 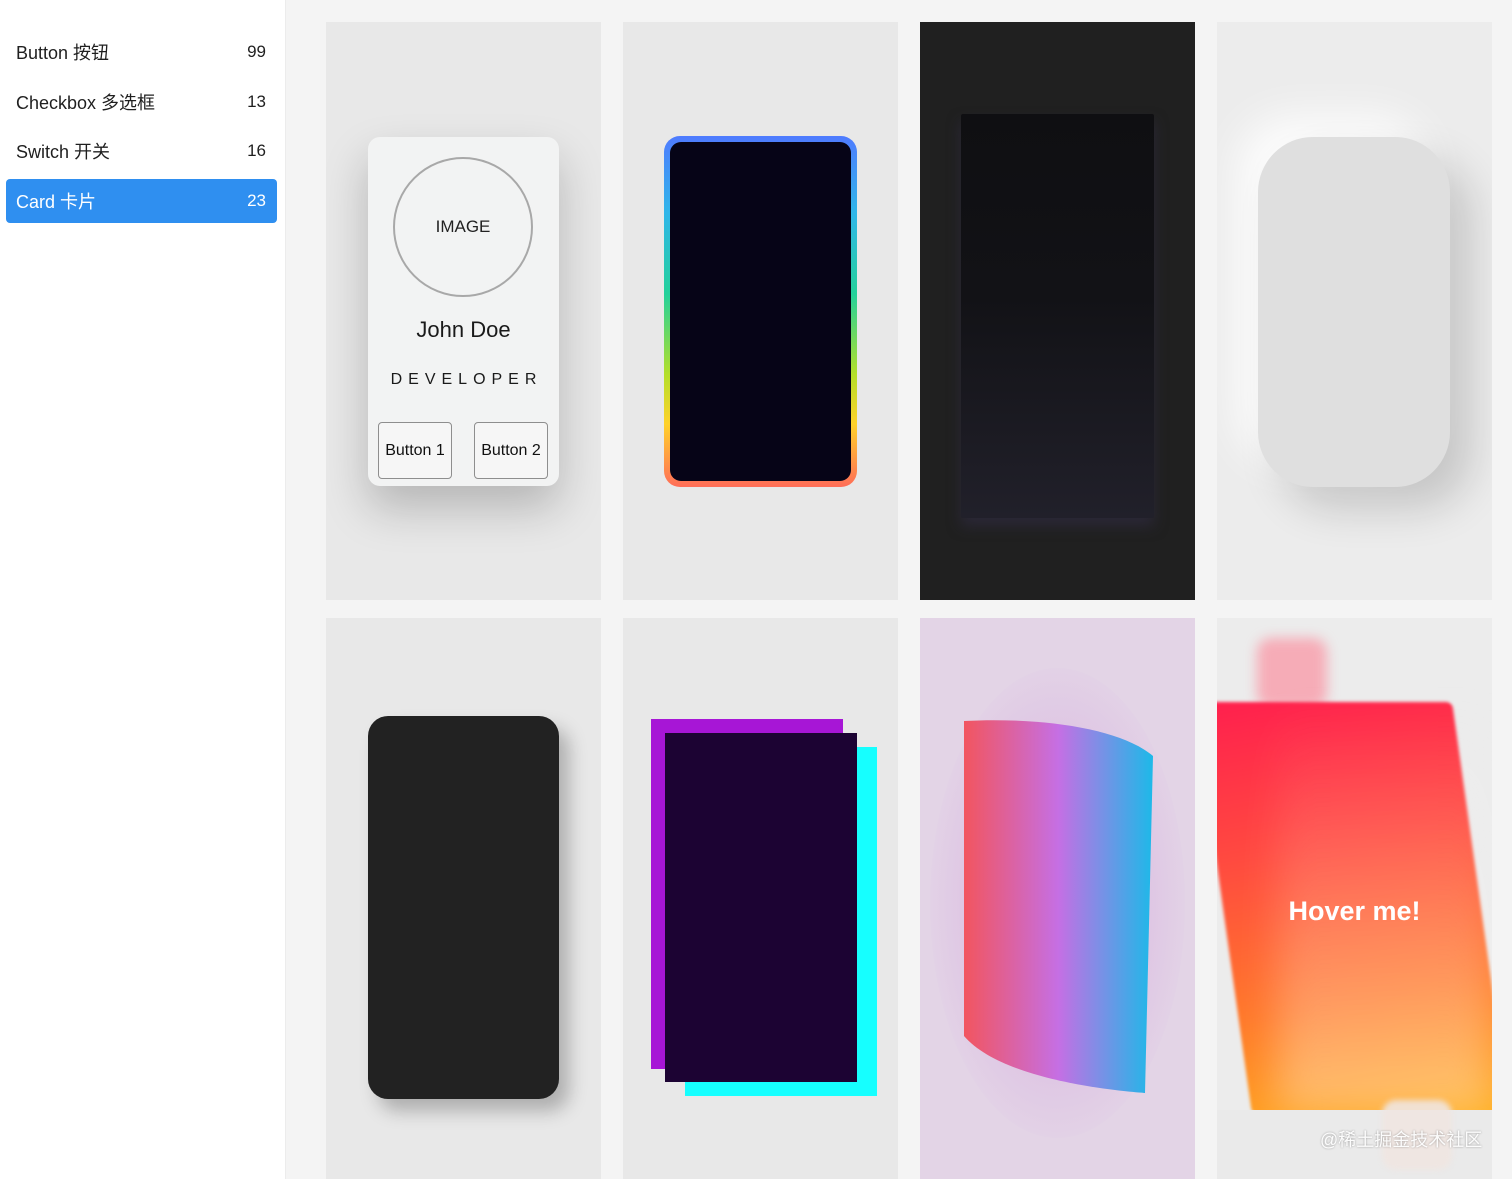 I want to click on menu-item-label: Button 按钮, so click(x=63, y=53).